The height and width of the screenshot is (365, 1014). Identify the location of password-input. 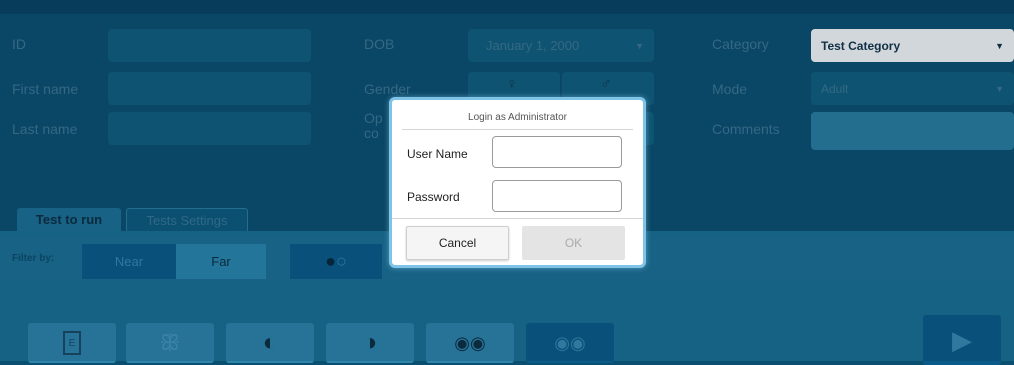
(557, 196).